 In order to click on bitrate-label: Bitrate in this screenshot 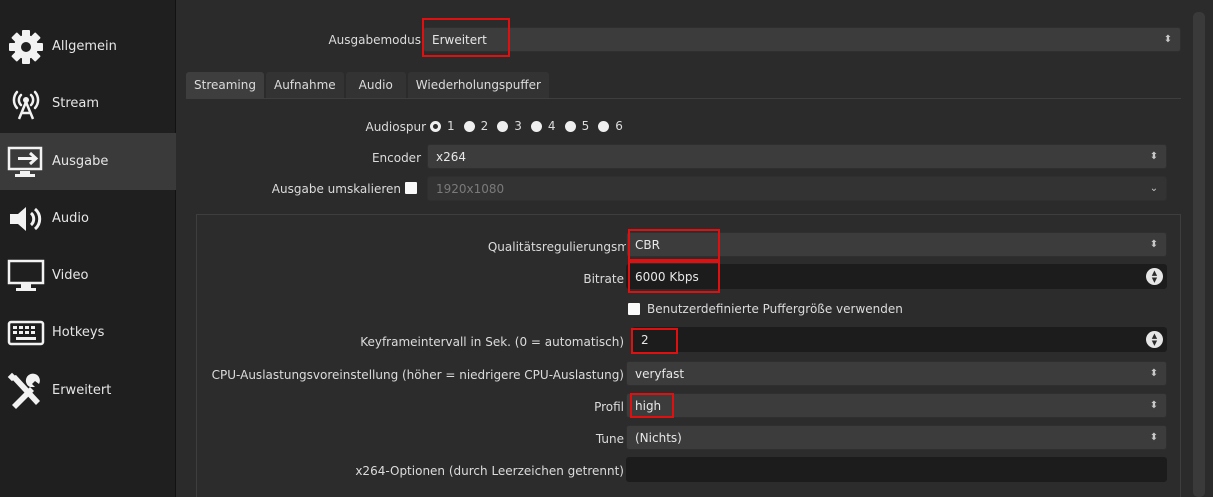, I will do `click(603, 279)`.